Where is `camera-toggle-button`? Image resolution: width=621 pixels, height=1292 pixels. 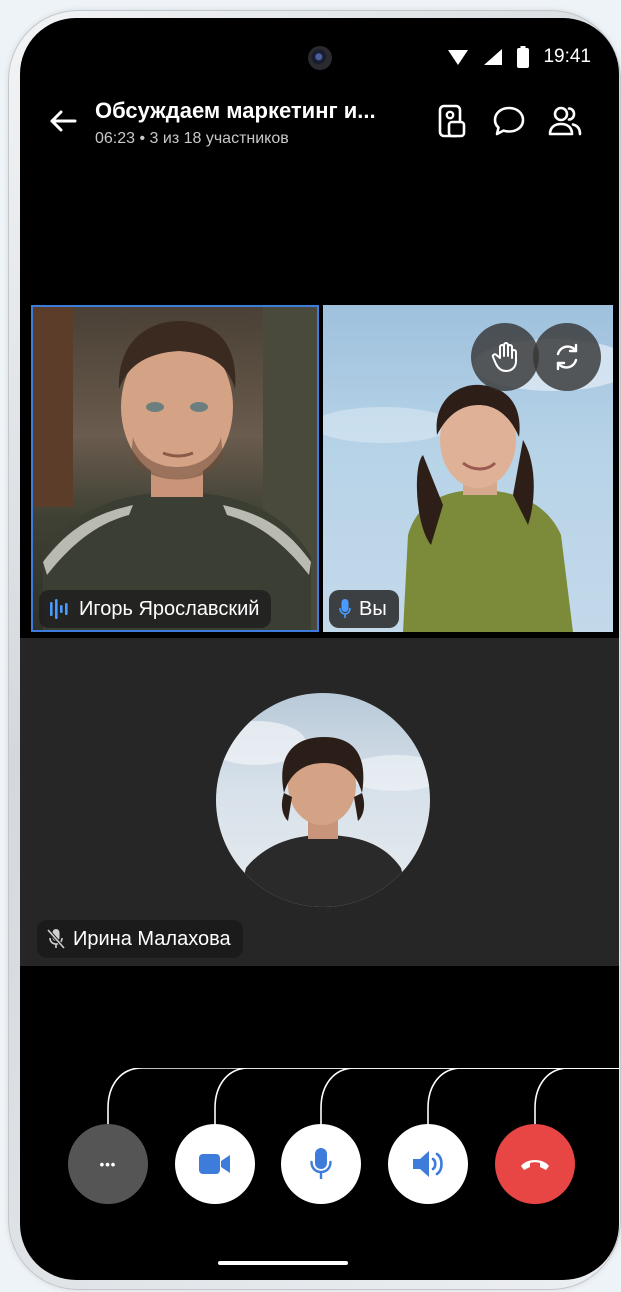
camera-toggle-button is located at coordinates (215, 1164).